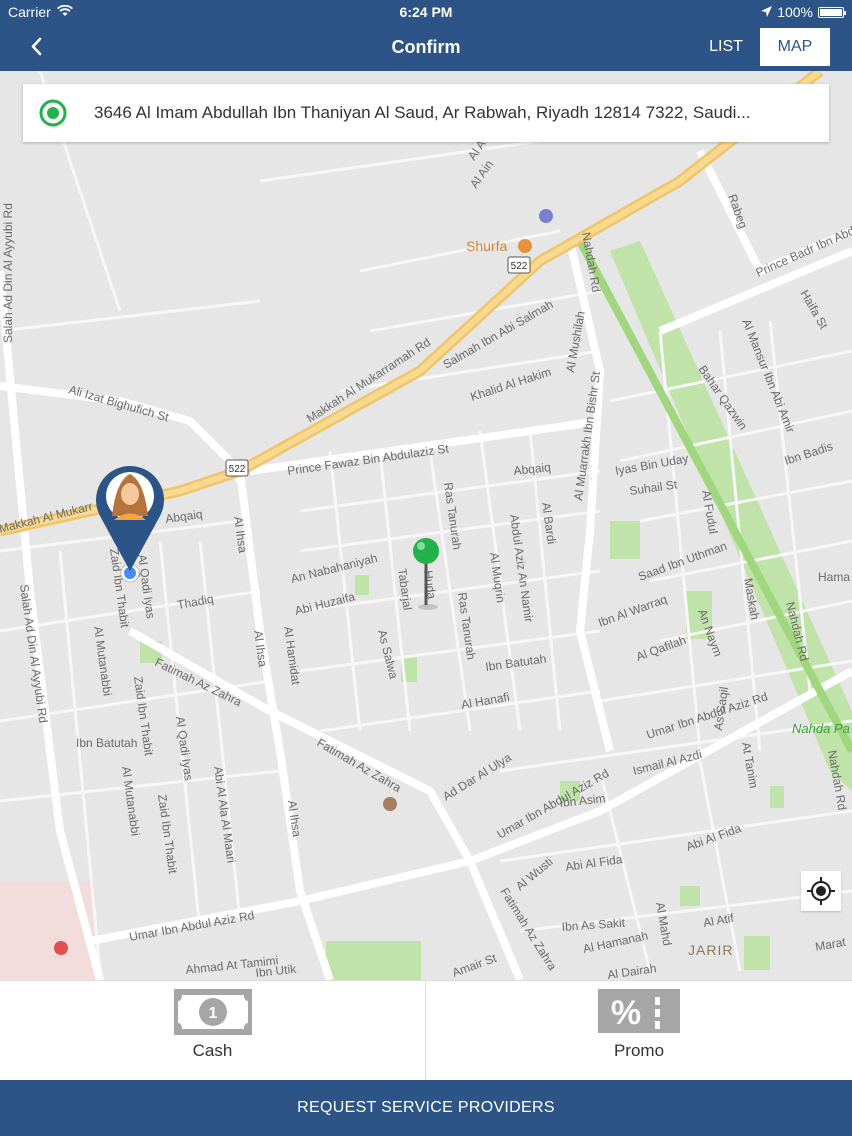 This screenshot has width=852, height=1136. I want to click on battery-indicator: 100%, so click(803, 12).